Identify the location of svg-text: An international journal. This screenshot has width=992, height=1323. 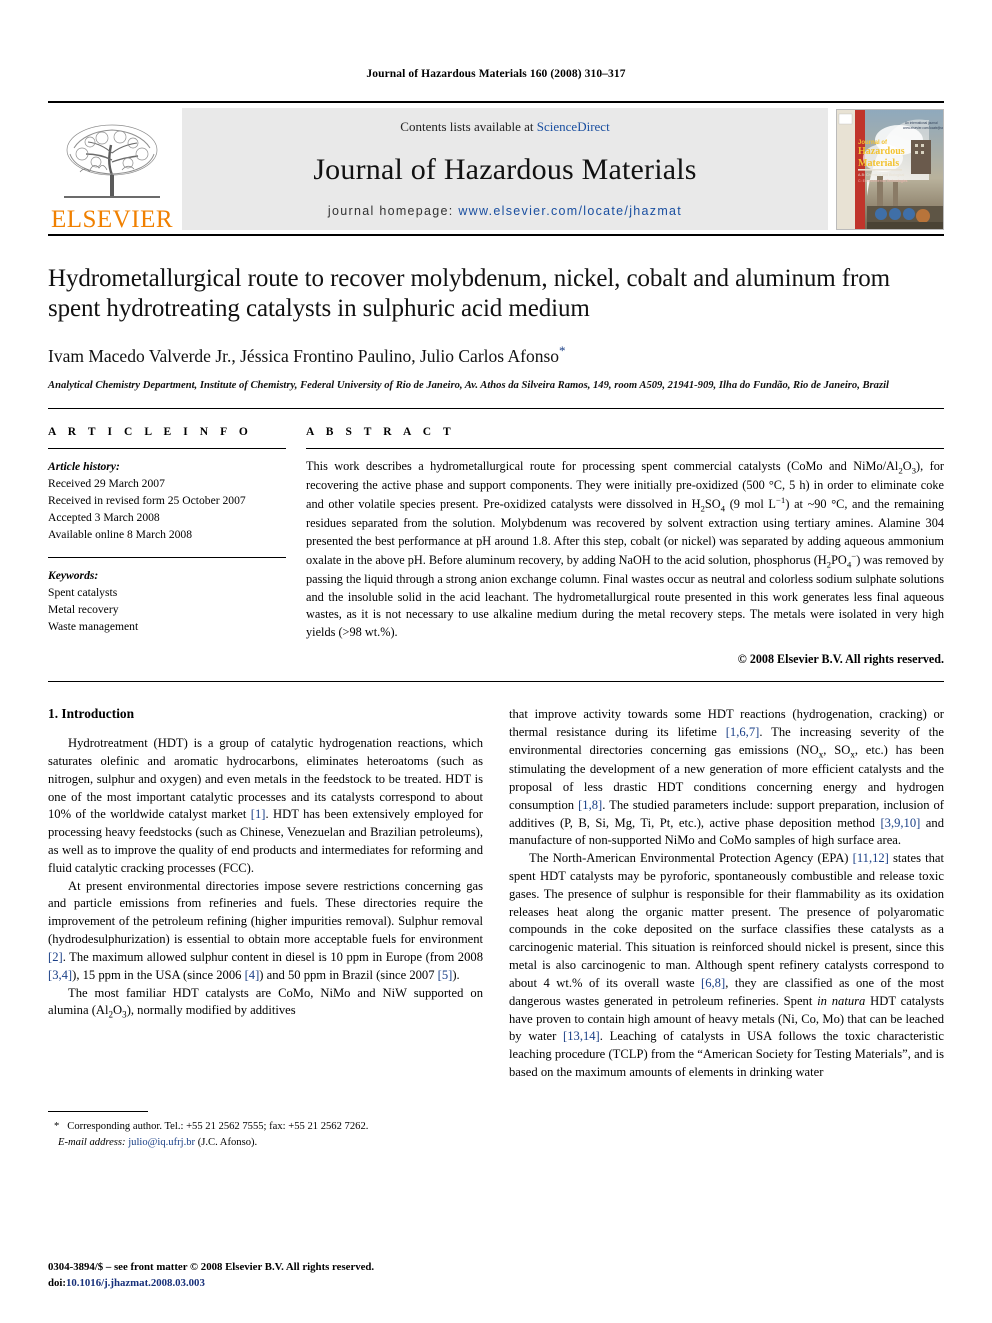
(921, 123).